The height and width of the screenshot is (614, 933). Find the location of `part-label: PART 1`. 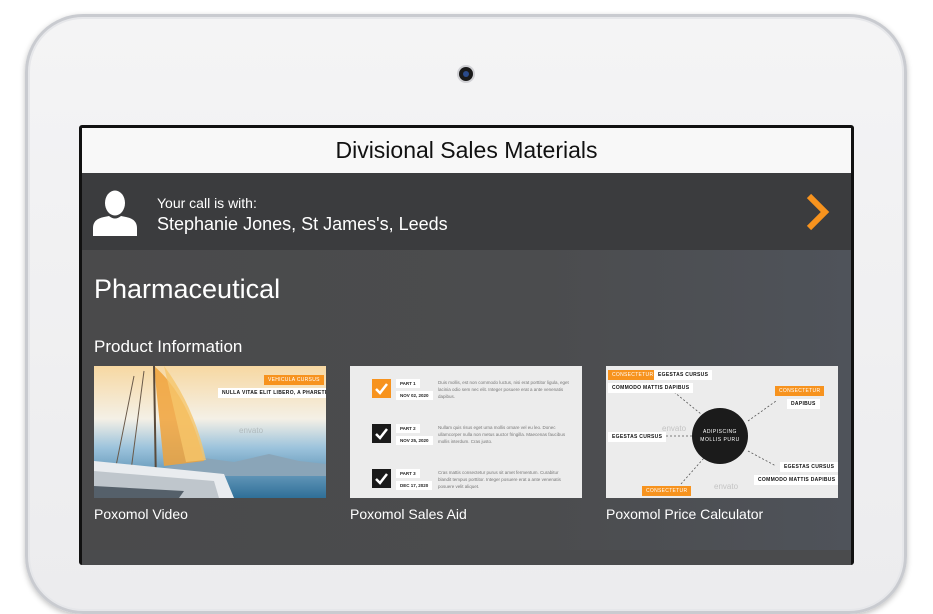

part-label: PART 1 is located at coordinates (408, 383).